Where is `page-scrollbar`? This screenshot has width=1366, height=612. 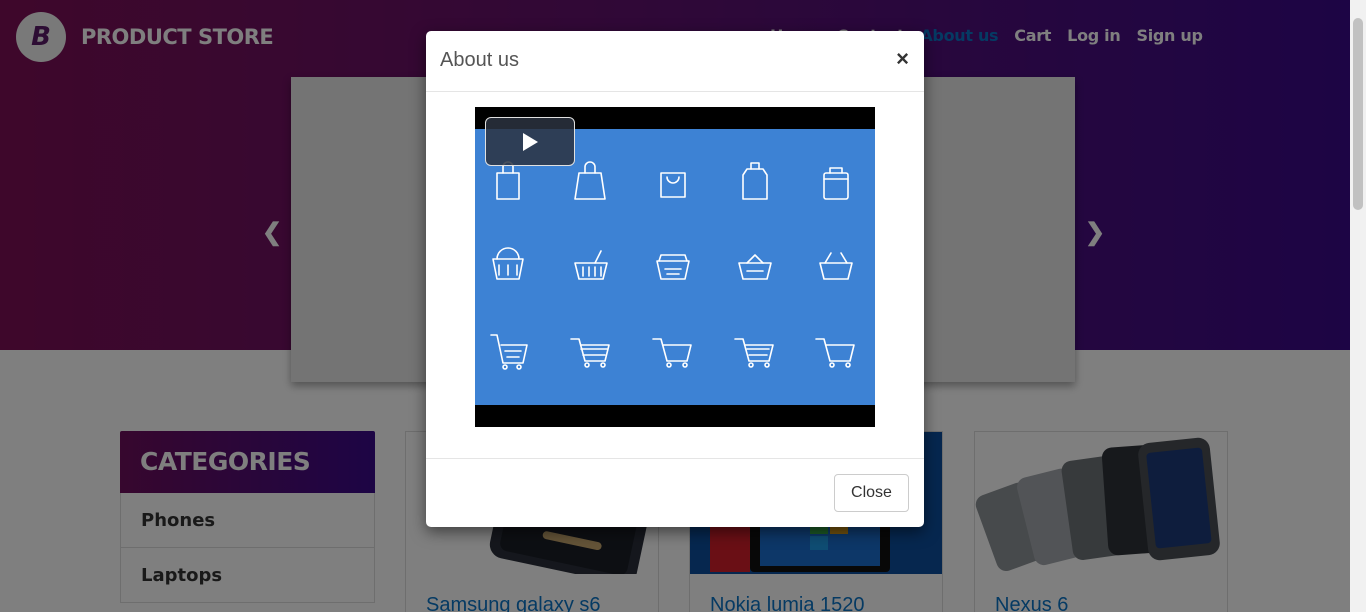
page-scrollbar is located at coordinates (1358, 306).